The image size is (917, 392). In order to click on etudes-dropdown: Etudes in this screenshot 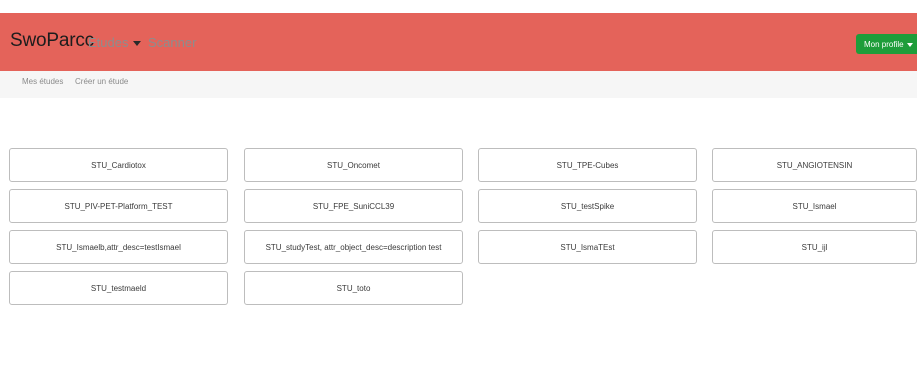, I will do `click(115, 42)`.